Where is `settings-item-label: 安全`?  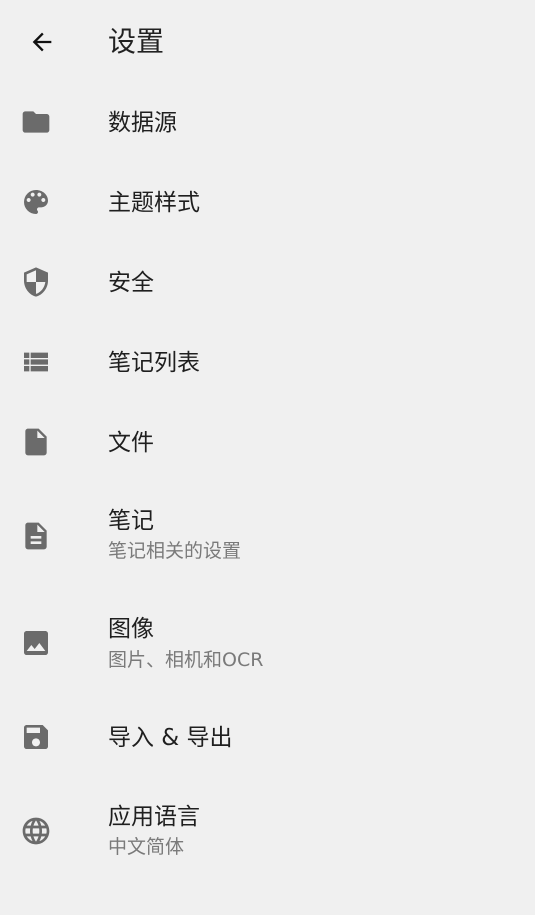
settings-item-label: 安全 is located at coordinates (131, 283).